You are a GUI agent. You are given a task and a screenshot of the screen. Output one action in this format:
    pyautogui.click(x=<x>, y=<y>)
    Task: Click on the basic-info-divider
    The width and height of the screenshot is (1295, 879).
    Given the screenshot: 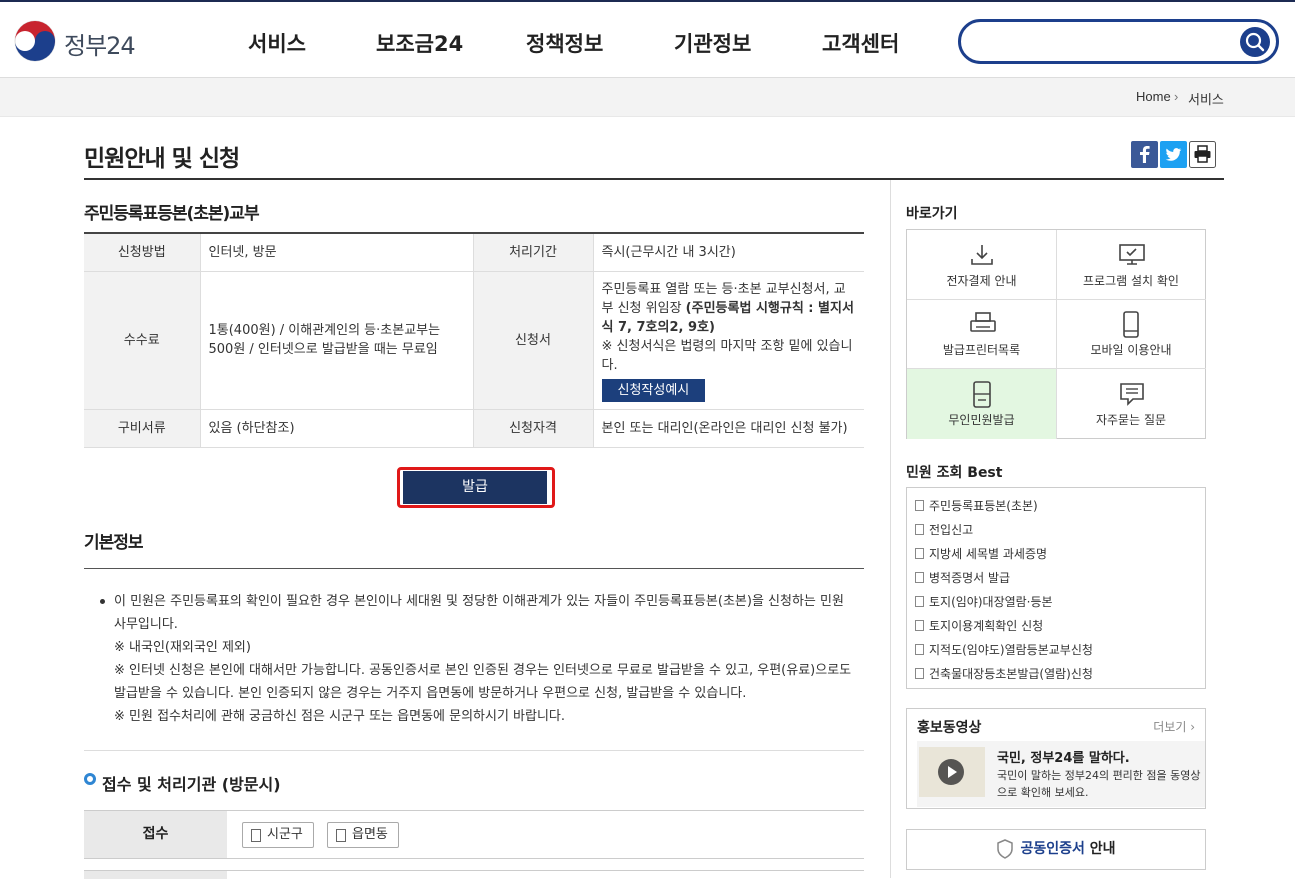 What is the action you would take?
    pyautogui.click(x=474, y=568)
    